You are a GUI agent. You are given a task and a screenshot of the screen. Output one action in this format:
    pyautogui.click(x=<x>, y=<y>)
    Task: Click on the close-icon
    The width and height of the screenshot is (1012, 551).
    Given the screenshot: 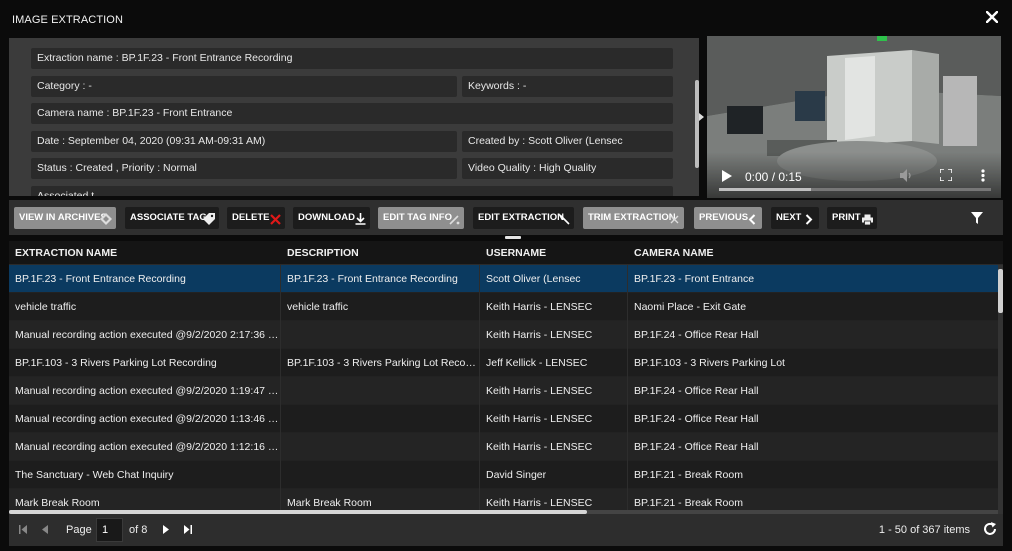 What is the action you would take?
    pyautogui.click(x=992, y=17)
    